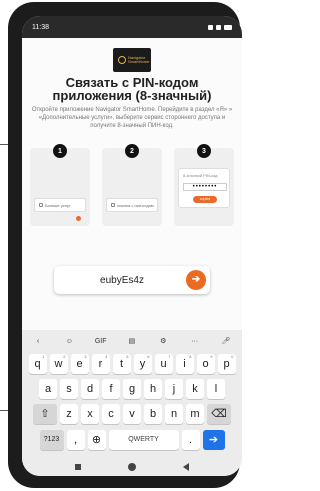 Image resolution: width=320 pixels, height=491 pixels. I want to click on keyboard-toolbar: ‹ ☺ GIF ▤ ⚙ ··· 🎤︎, so click(132, 341).